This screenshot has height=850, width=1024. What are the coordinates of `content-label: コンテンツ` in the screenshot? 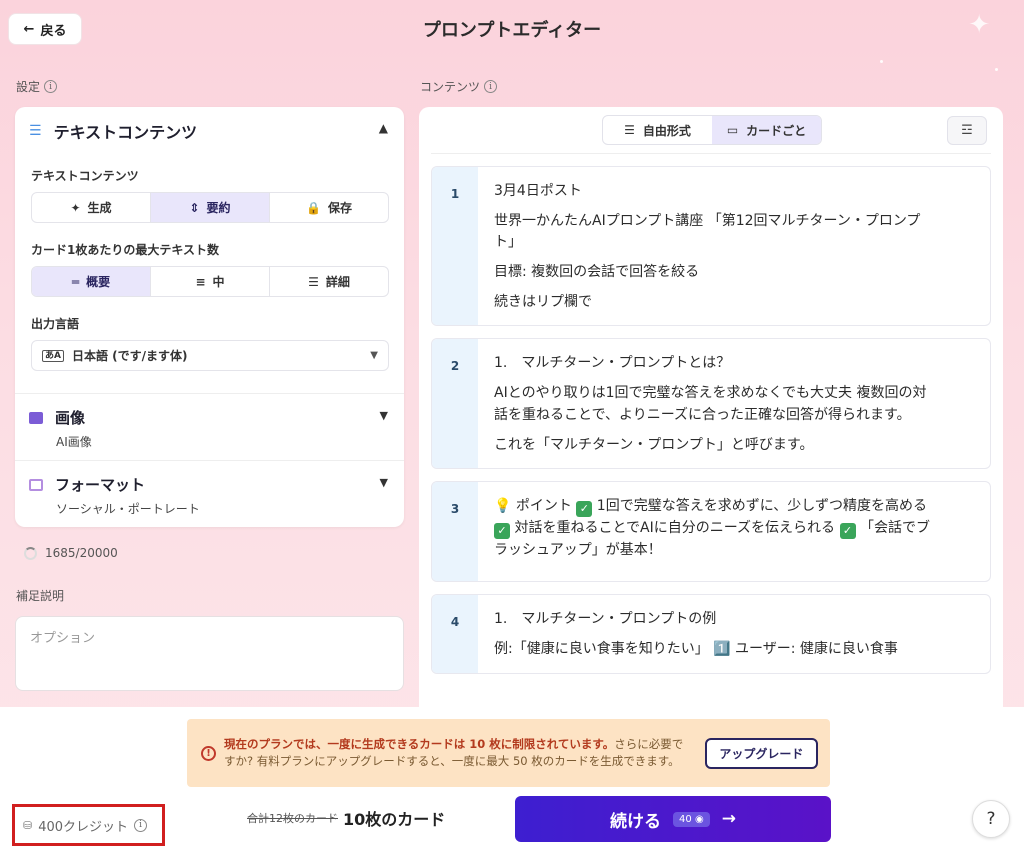 It's located at (450, 87).